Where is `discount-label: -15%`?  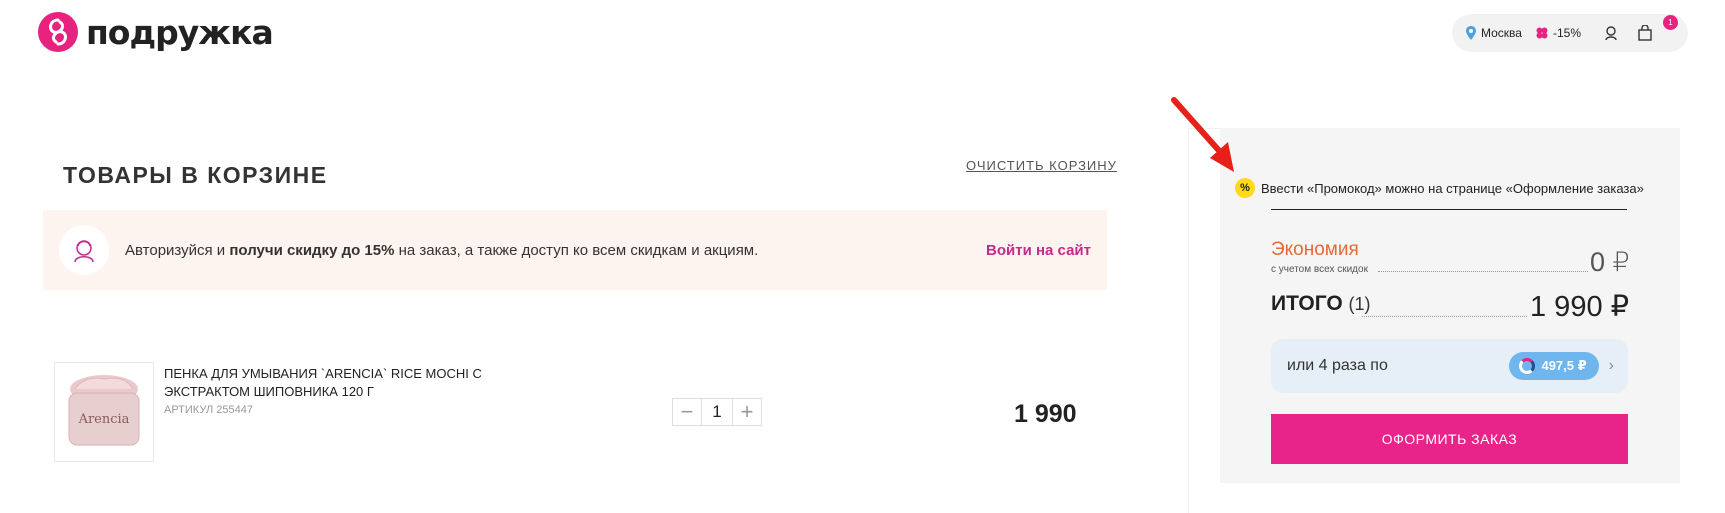
discount-label: -15% is located at coordinates (1566, 33).